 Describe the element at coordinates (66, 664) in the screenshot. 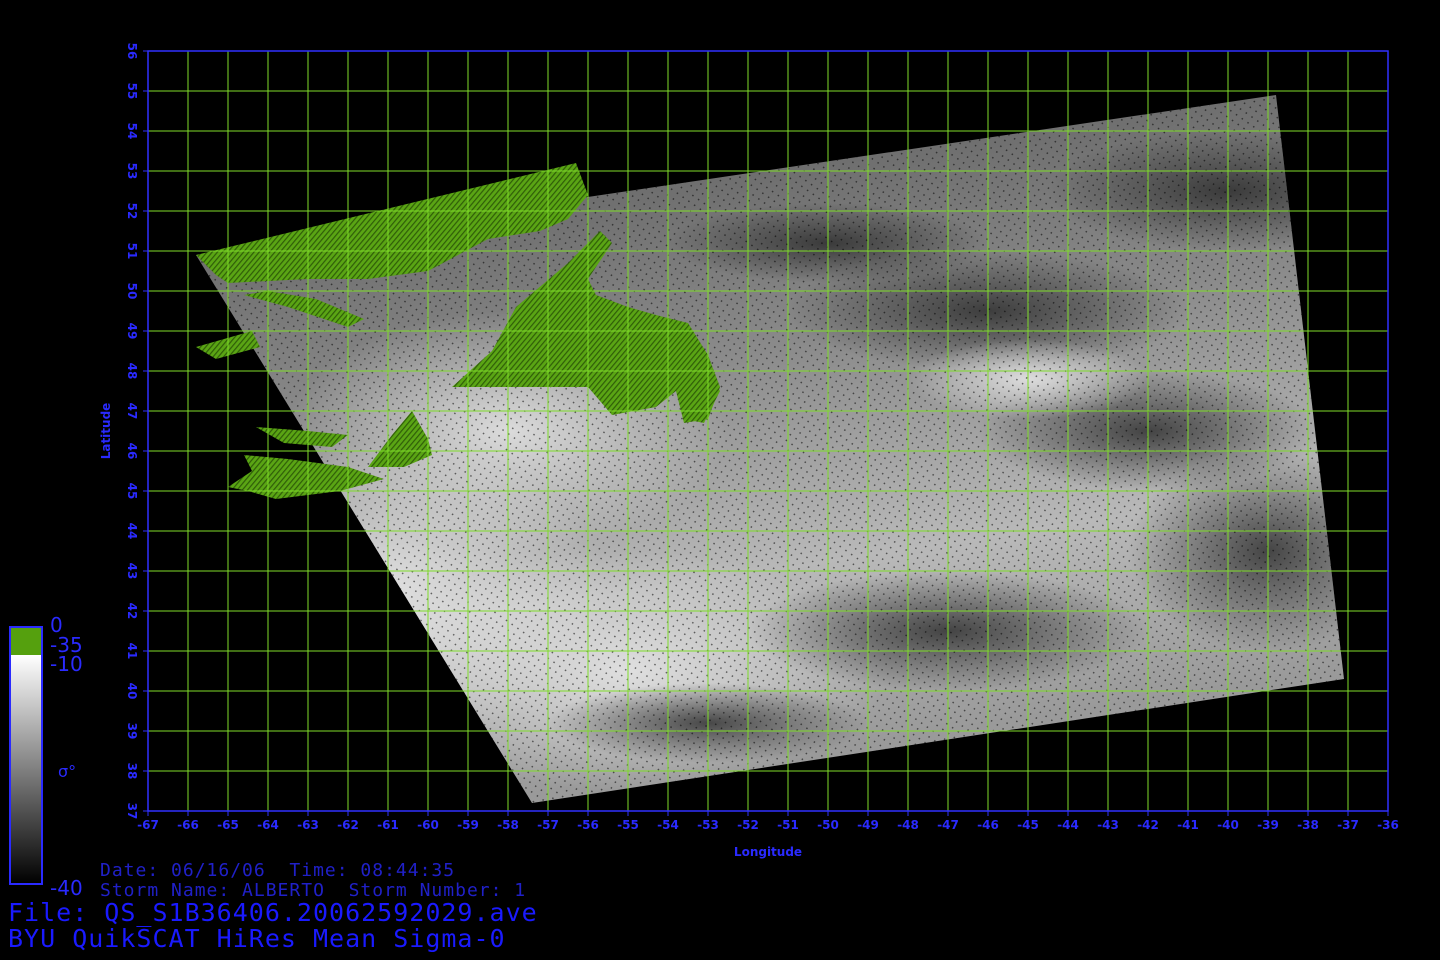

I see `colorbar-upper-label: -10` at that location.